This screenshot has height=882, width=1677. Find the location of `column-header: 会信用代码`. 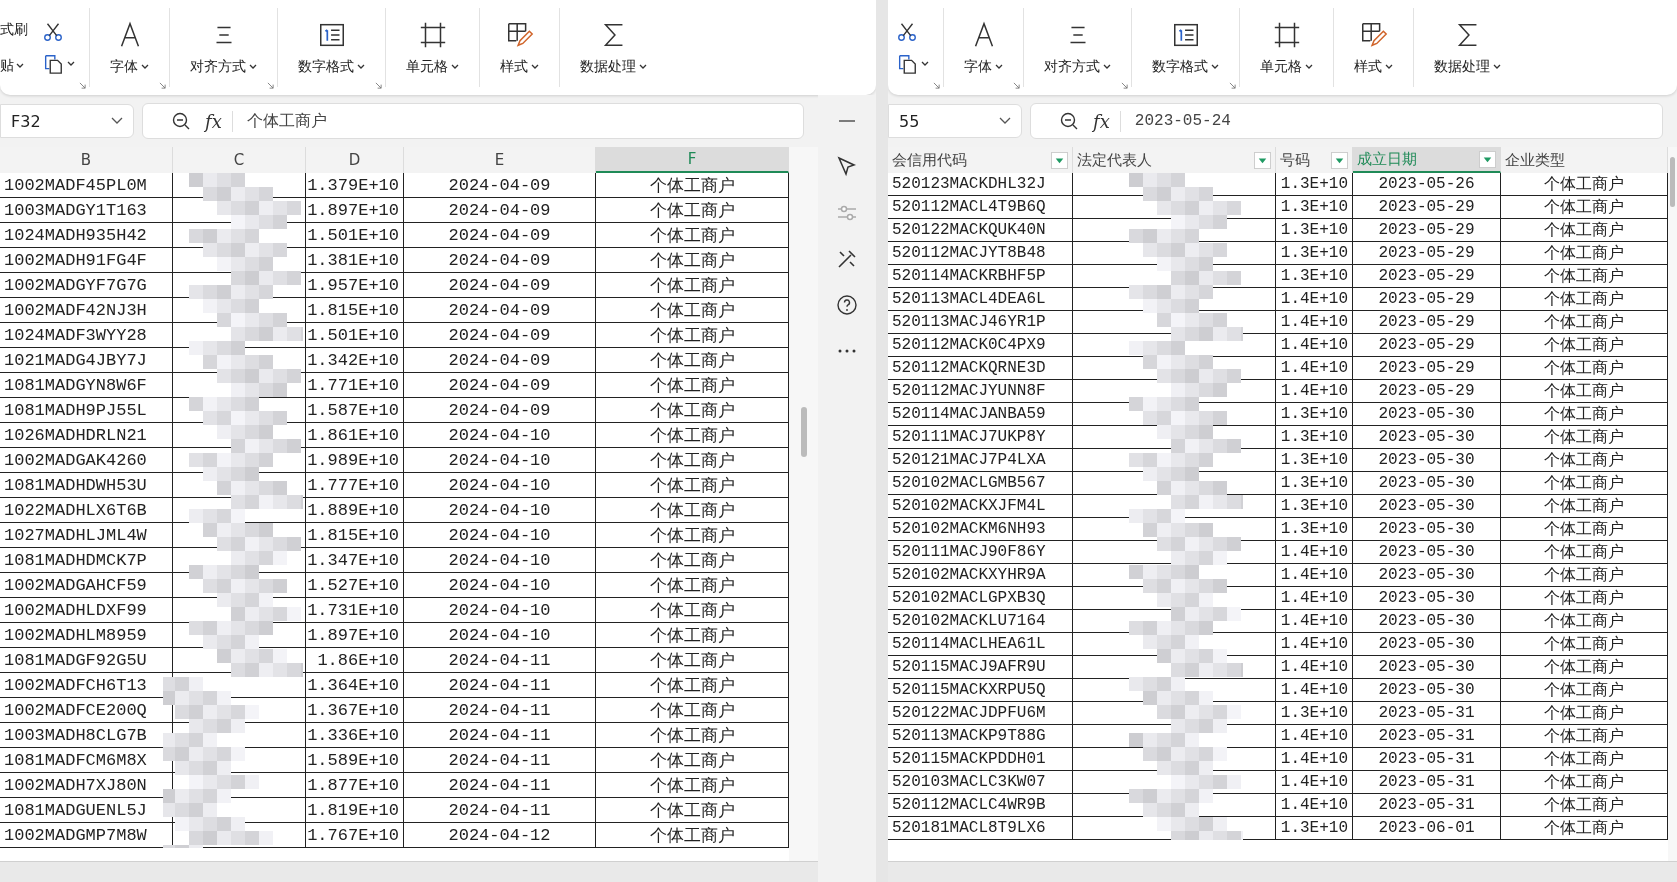

column-header: 会信用代码 is located at coordinates (980, 160).